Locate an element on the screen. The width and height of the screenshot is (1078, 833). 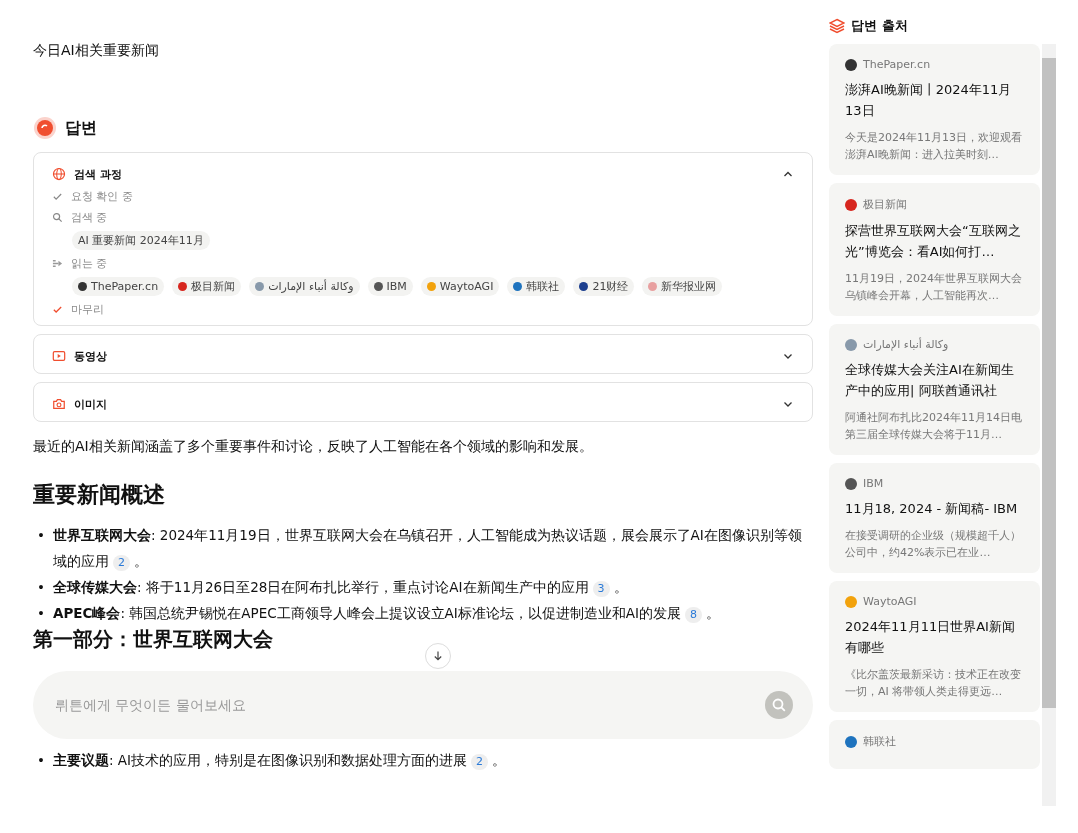
bullet-text: 世界互联网大会: 2024年11月19日，世界互联网大会在乌镇召开，人工智能成为热议话题，展会展示了AI在图像识别等领域的应用 2 。 is located at coordinates (427, 549).